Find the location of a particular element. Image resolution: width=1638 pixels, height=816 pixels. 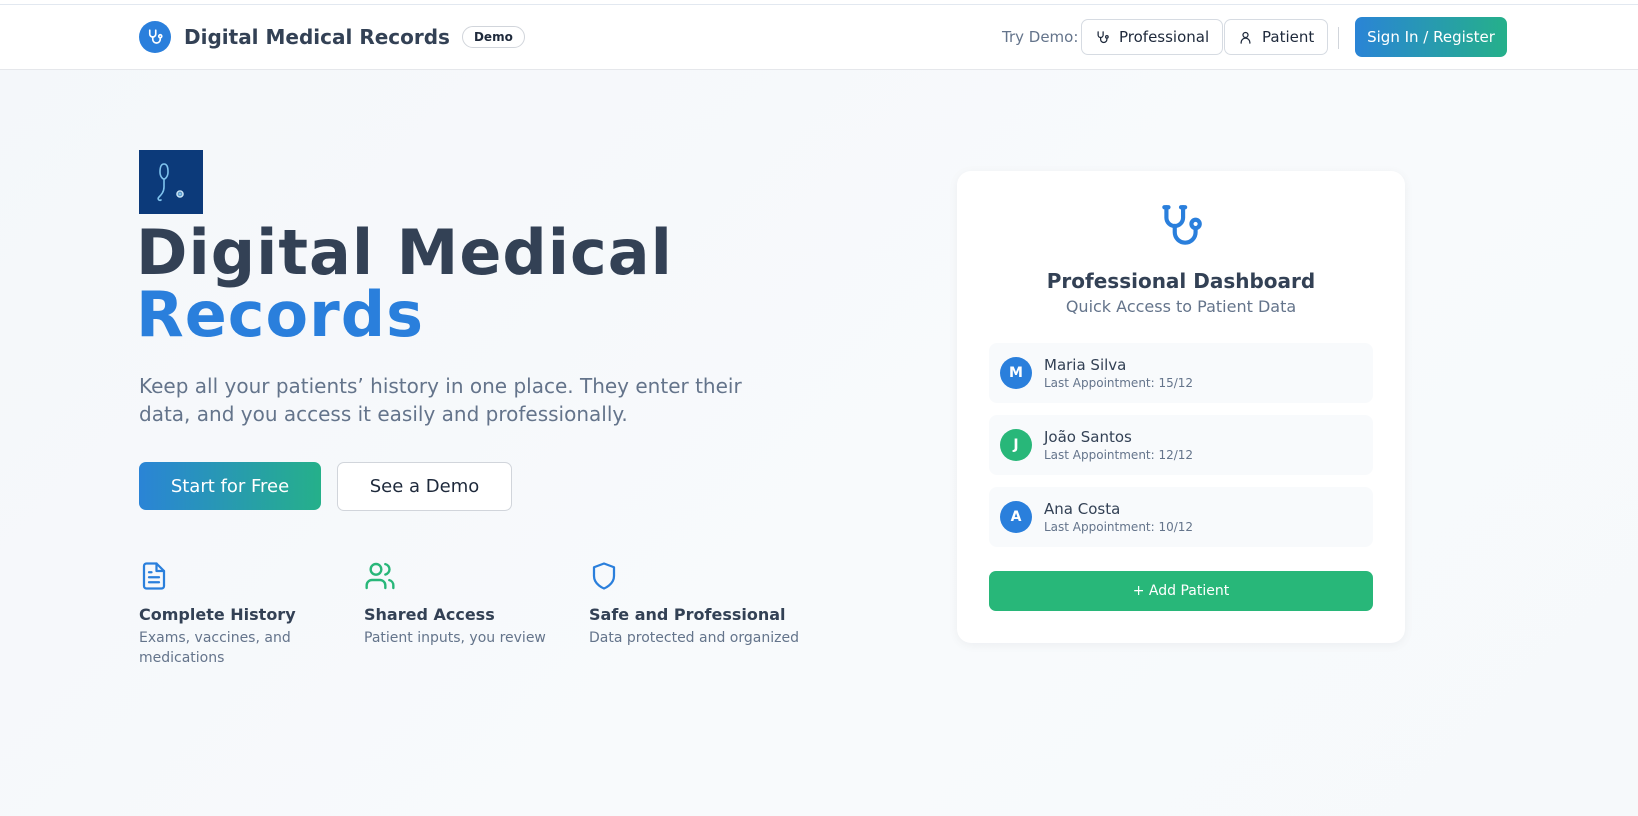

patient-row-joao-santos: J João Santos Last Appointment: 12/12 is located at coordinates (1181, 445).